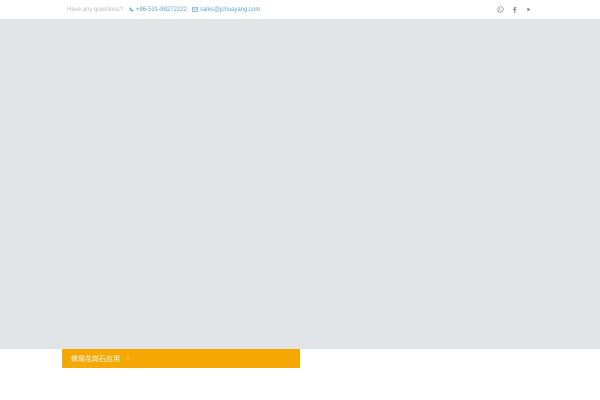 This screenshot has width=600, height=400. Describe the element at coordinates (131, 9) in the screenshot. I see `phone-icon` at that location.